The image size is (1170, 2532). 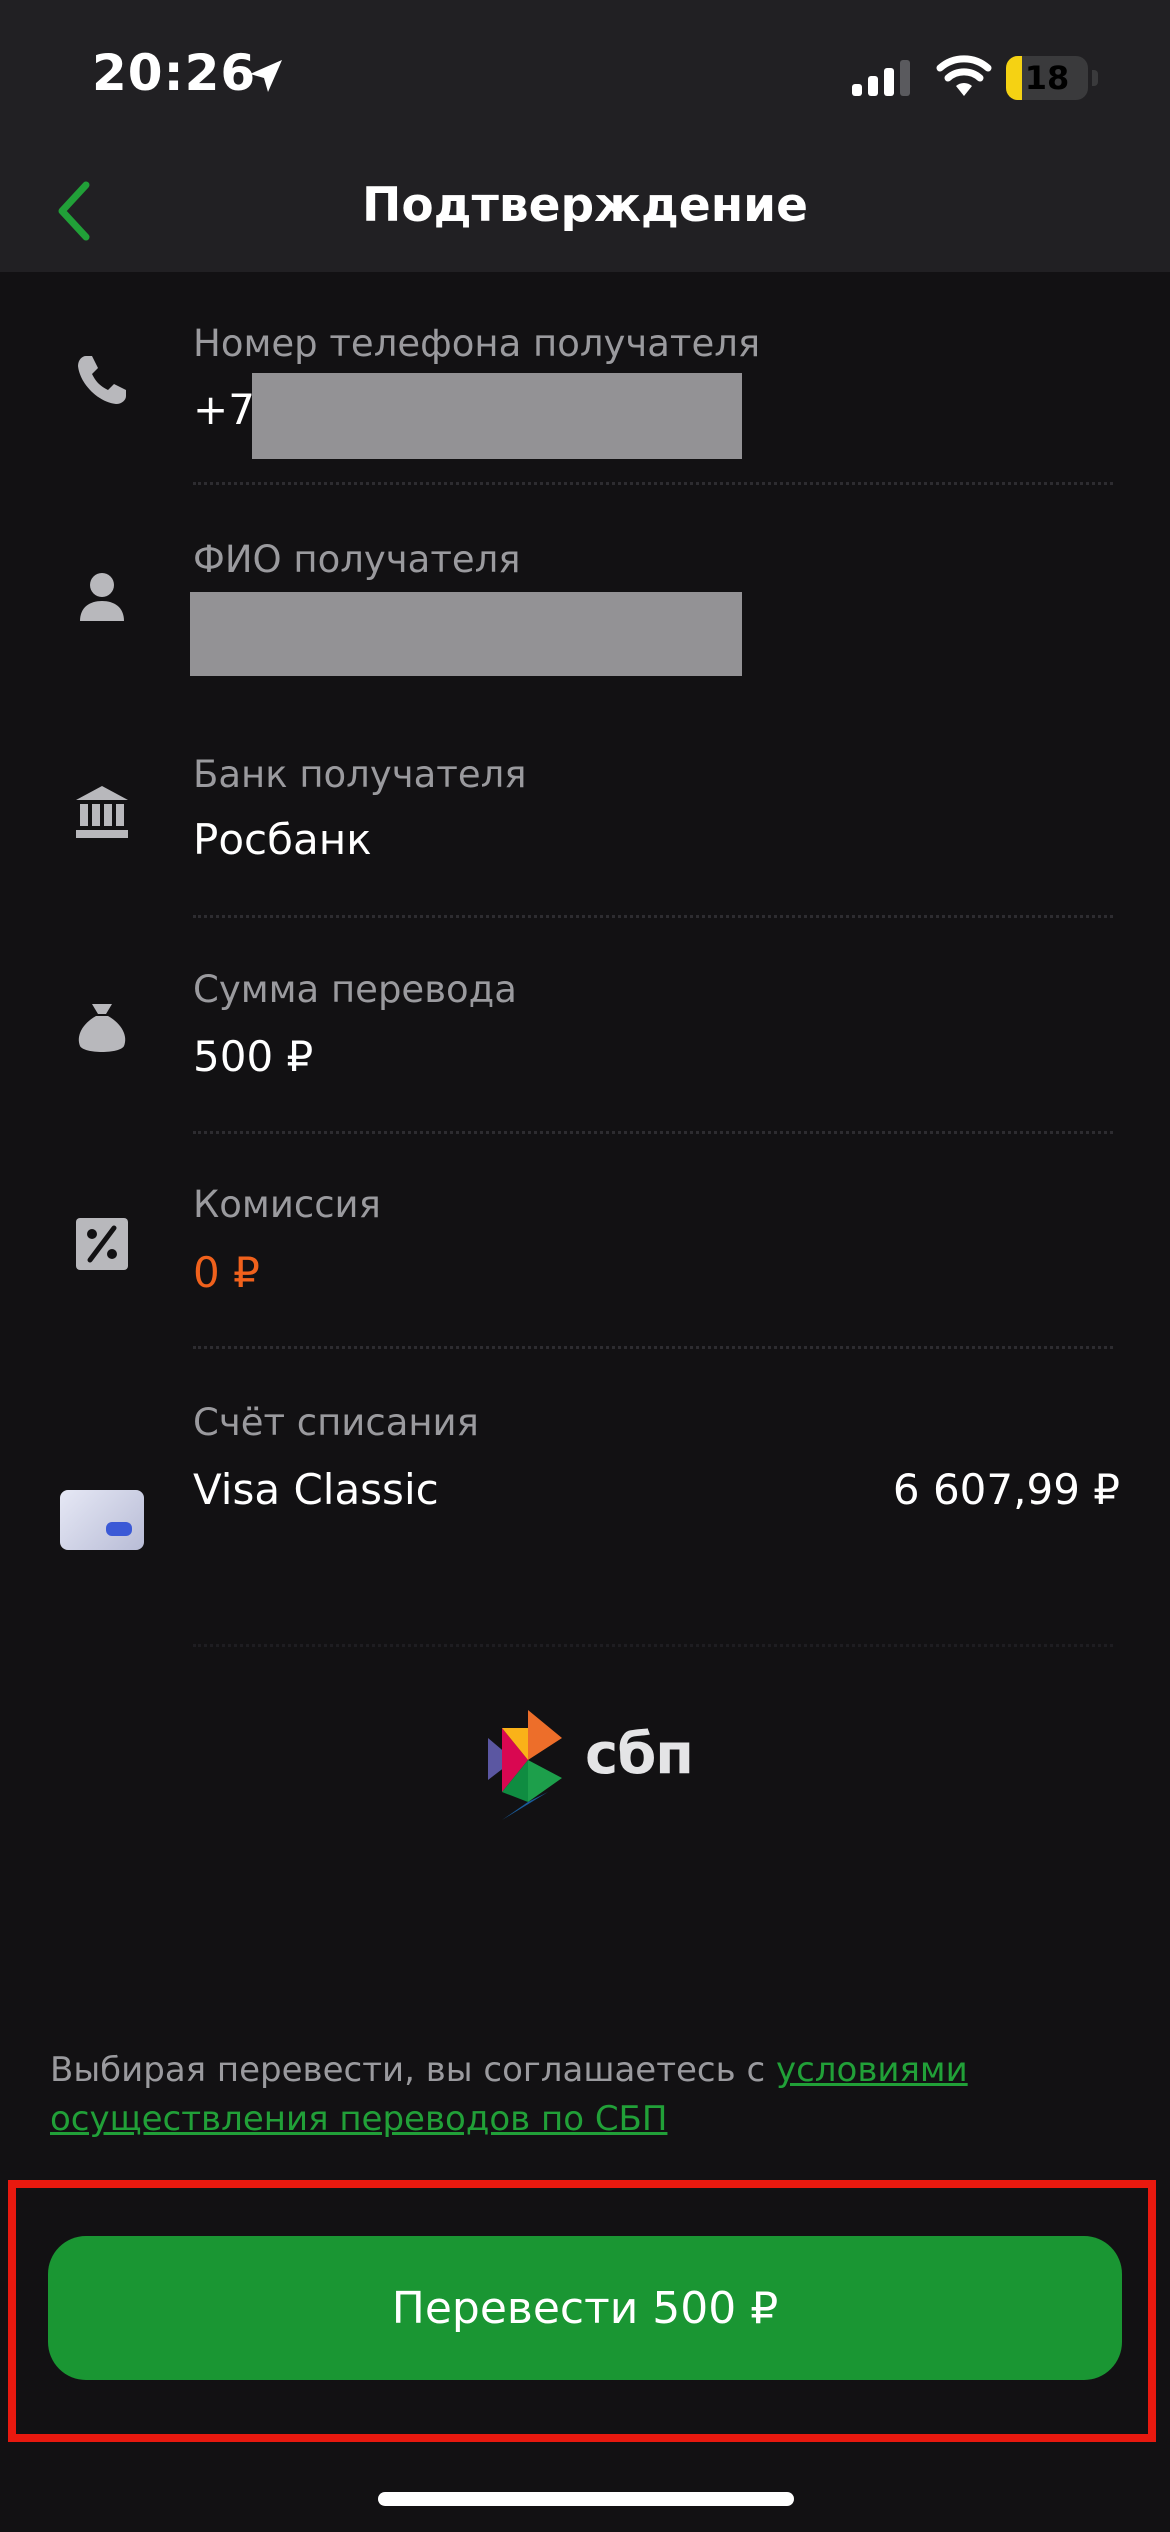 I want to click on top-bar: 20:26 18 Подтверждение, so click(x=585, y=136).